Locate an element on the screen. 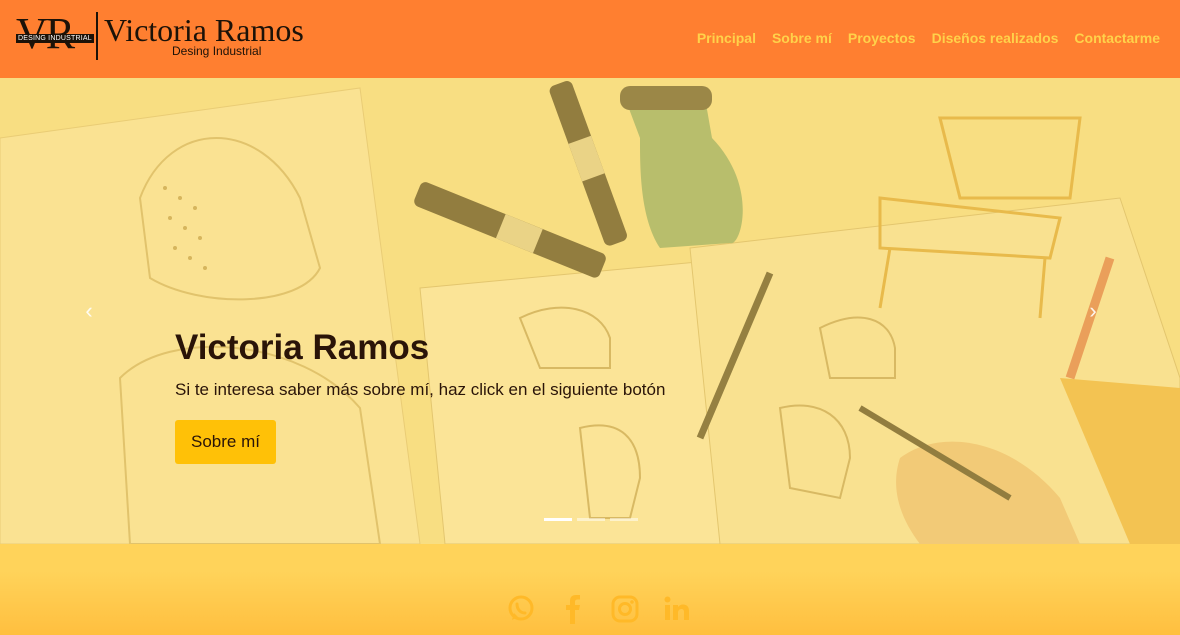 The image size is (1180, 635). nav-link-proyectos: Proyectos is located at coordinates (882, 38).